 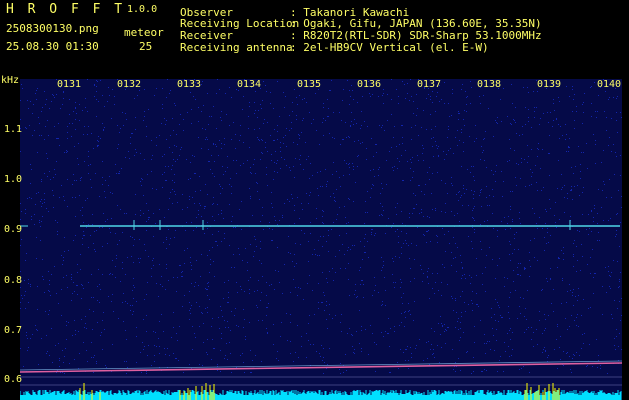 I want to click on datetime: 25.08.30 01:30, so click(x=52, y=46).